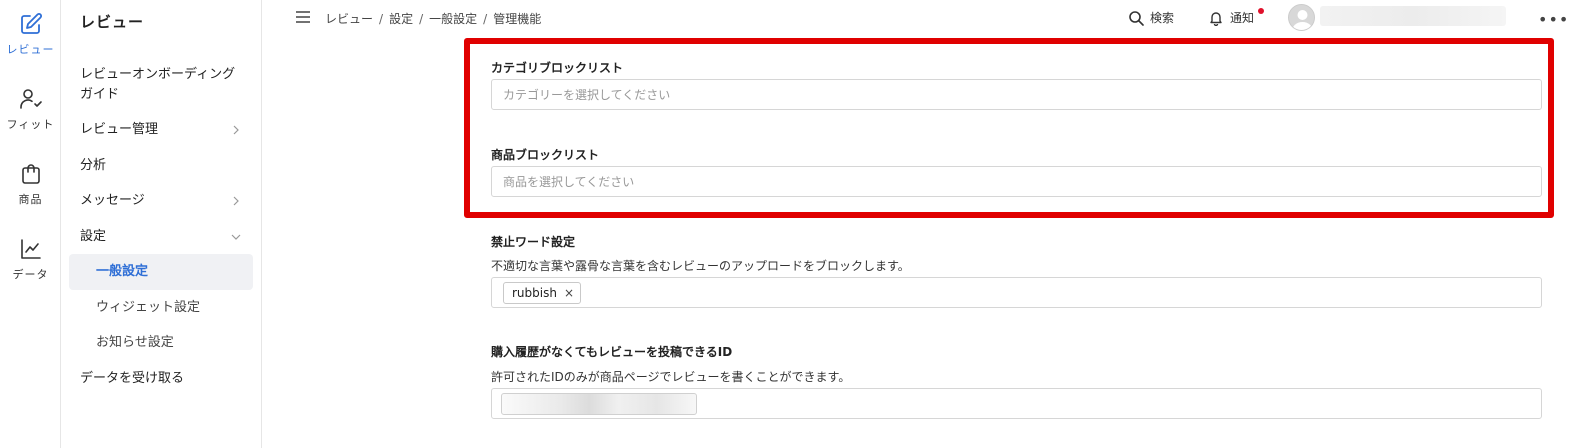 The height and width of the screenshot is (448, 1587). Describe the element at coordinates (587, 95) in the screenshot. I see `category-block-placeholder: カテゴリーを選択してください` at that location.